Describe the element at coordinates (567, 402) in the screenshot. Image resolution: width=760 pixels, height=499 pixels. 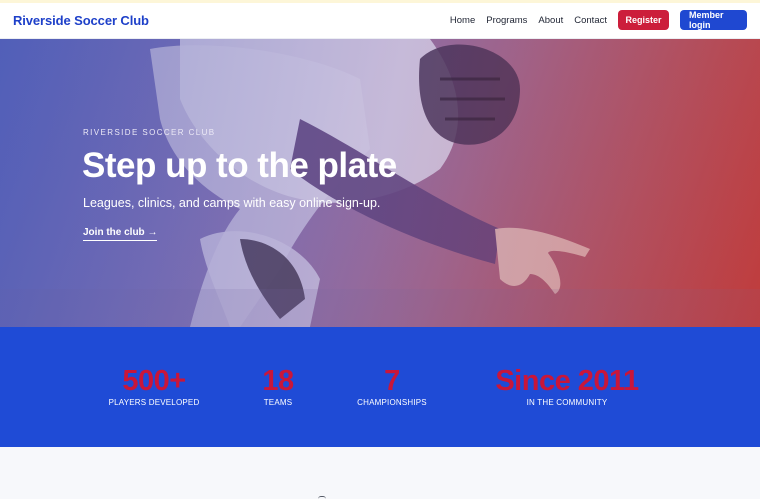
I see `stat-label: IN THE COMMUNITY` at that location.